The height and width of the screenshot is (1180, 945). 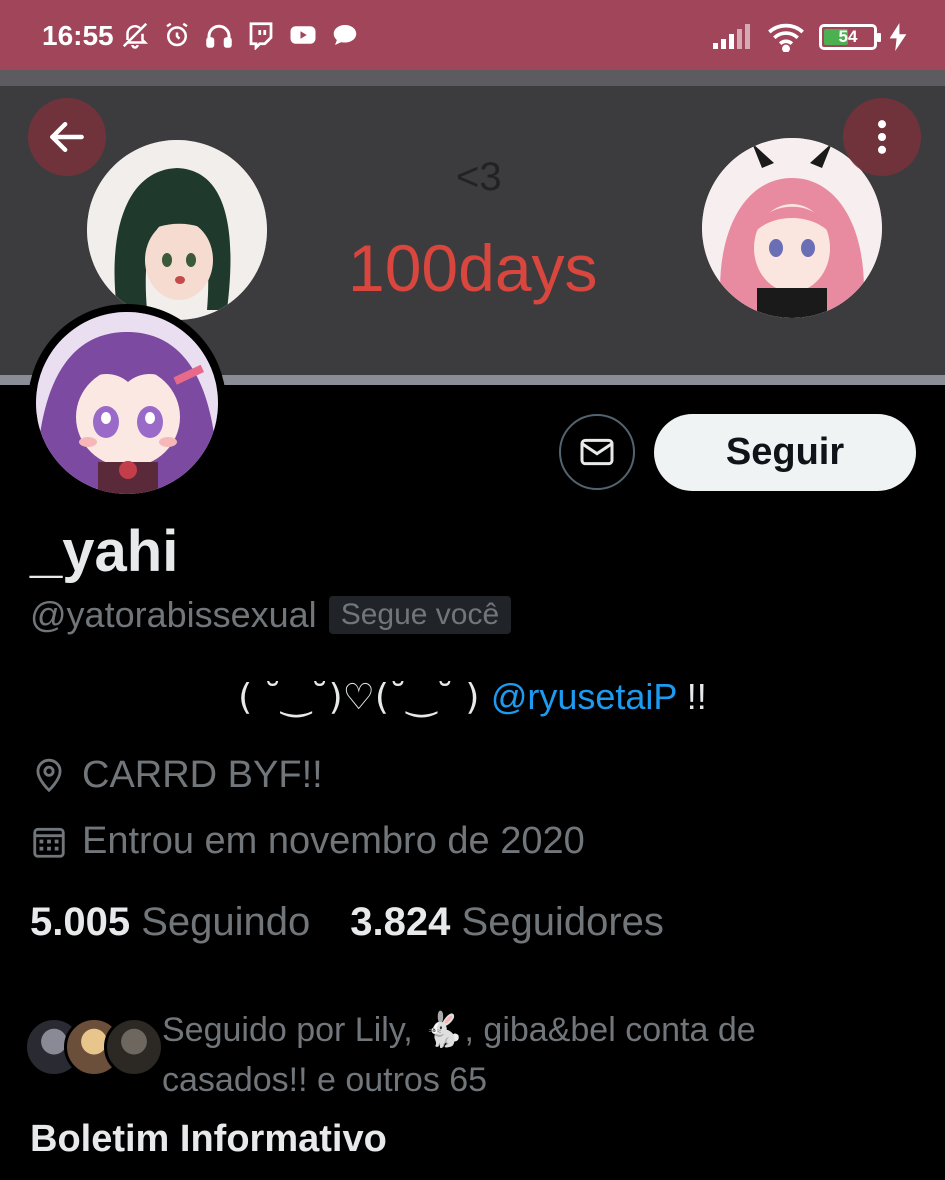 I want to click on followers-stat: 3.824 Seguidores, so click(x=507, y=922).